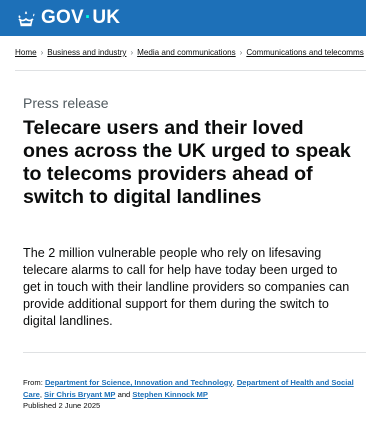  Describe the element at coordinates (62, 405) in the screenshot. I see `published-date: Published 2 June 2025` at that location.